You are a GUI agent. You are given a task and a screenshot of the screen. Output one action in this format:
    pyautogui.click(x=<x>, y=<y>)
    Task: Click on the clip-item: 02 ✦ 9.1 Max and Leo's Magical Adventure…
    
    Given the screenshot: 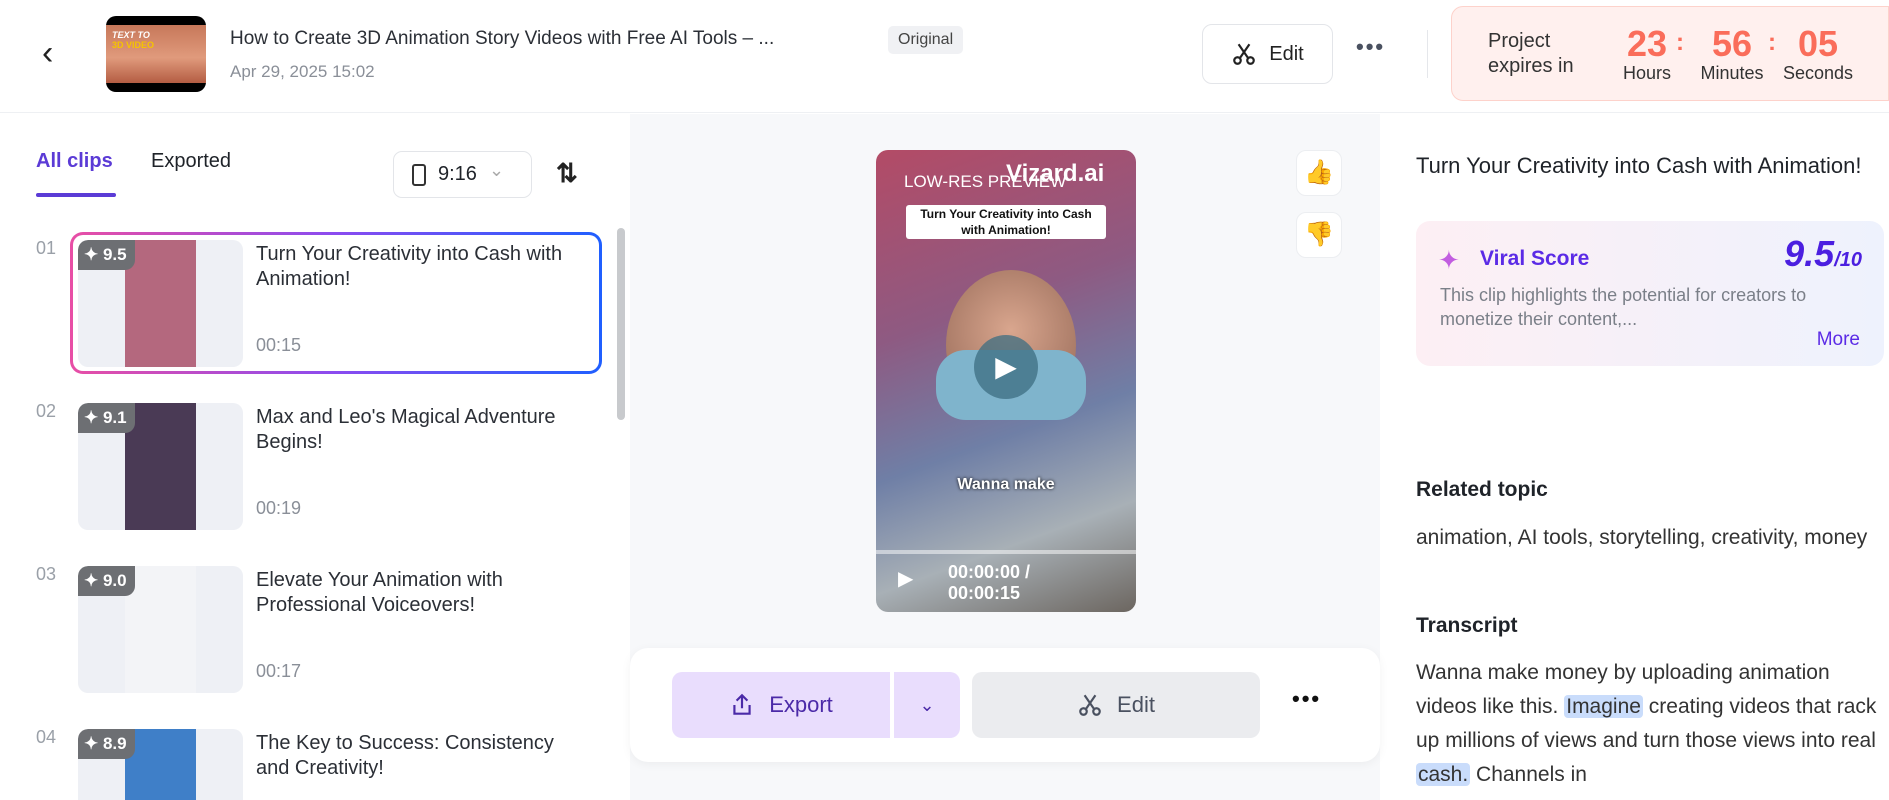 What is the action you would take?
    pyautogui.click(x=310, y=470)
    